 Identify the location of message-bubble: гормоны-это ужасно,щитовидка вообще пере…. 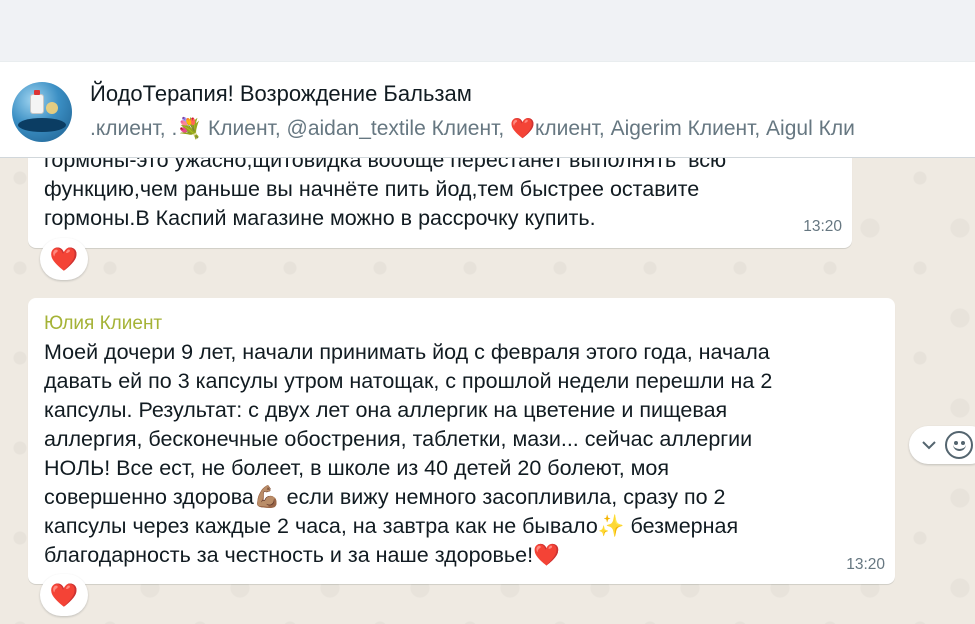
(440, 203).